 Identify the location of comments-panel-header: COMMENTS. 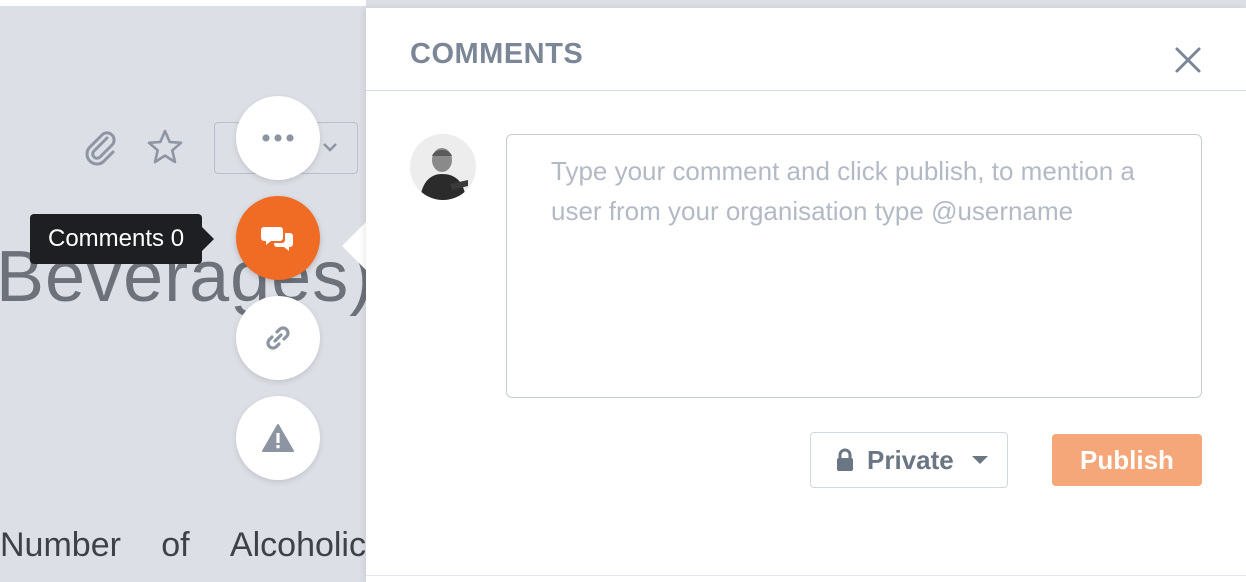
(806, 49).